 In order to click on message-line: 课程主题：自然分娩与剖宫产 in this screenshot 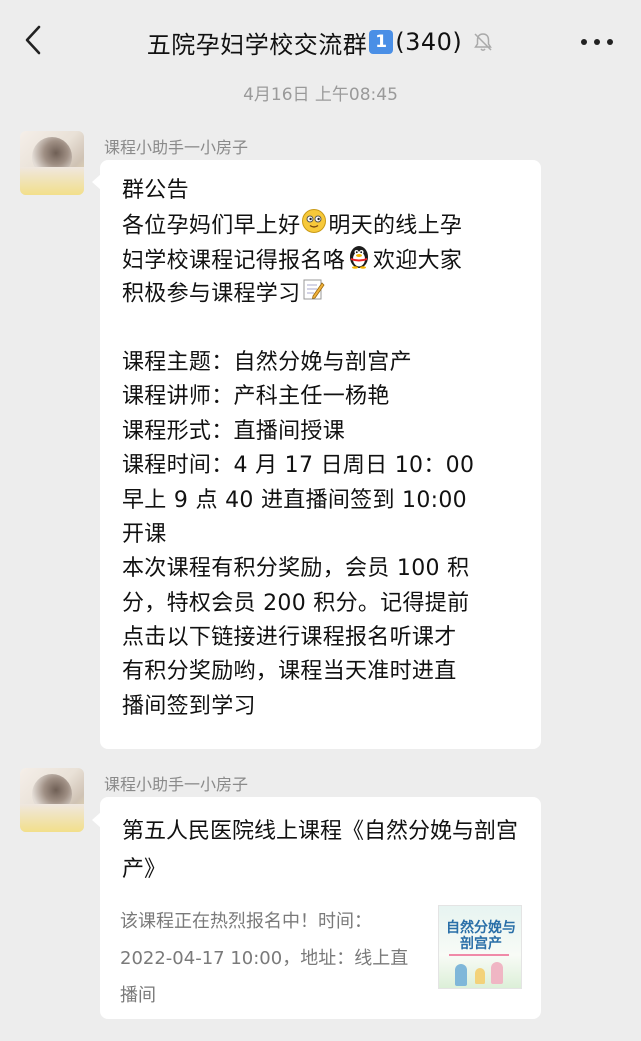, I will do `click(267, 362)`.